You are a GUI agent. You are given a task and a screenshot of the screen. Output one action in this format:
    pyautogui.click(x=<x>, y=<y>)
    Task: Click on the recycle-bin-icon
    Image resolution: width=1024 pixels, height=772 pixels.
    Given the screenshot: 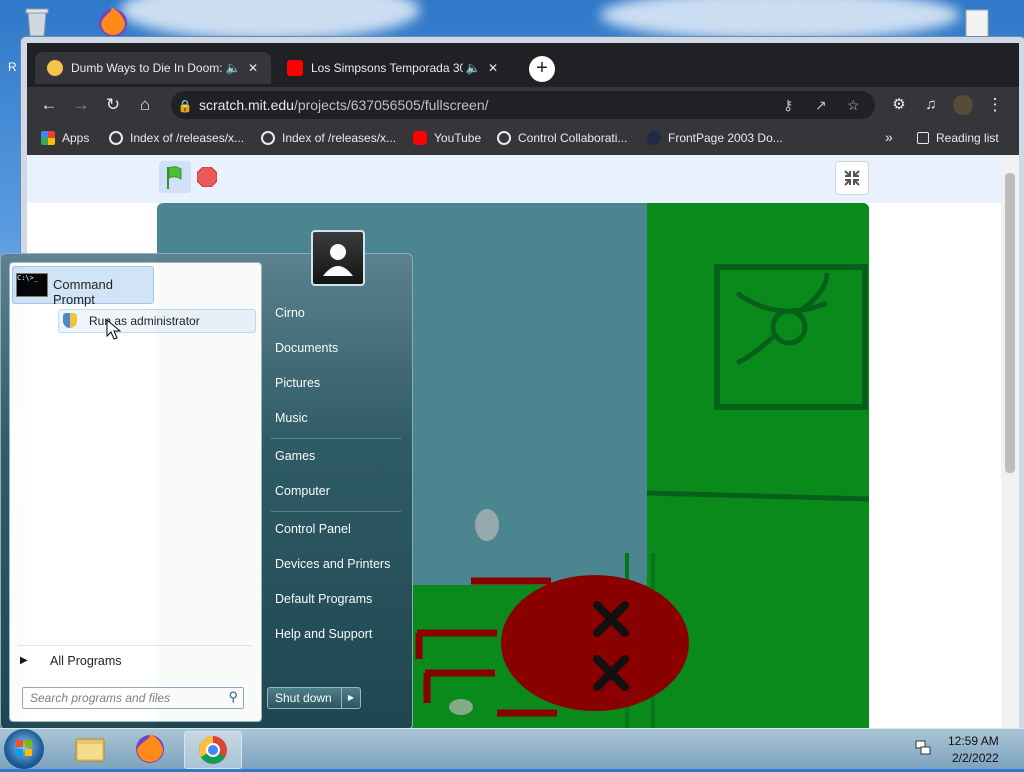 What is the action you would take?
    pyautogui.click(x=37, y=21)
    